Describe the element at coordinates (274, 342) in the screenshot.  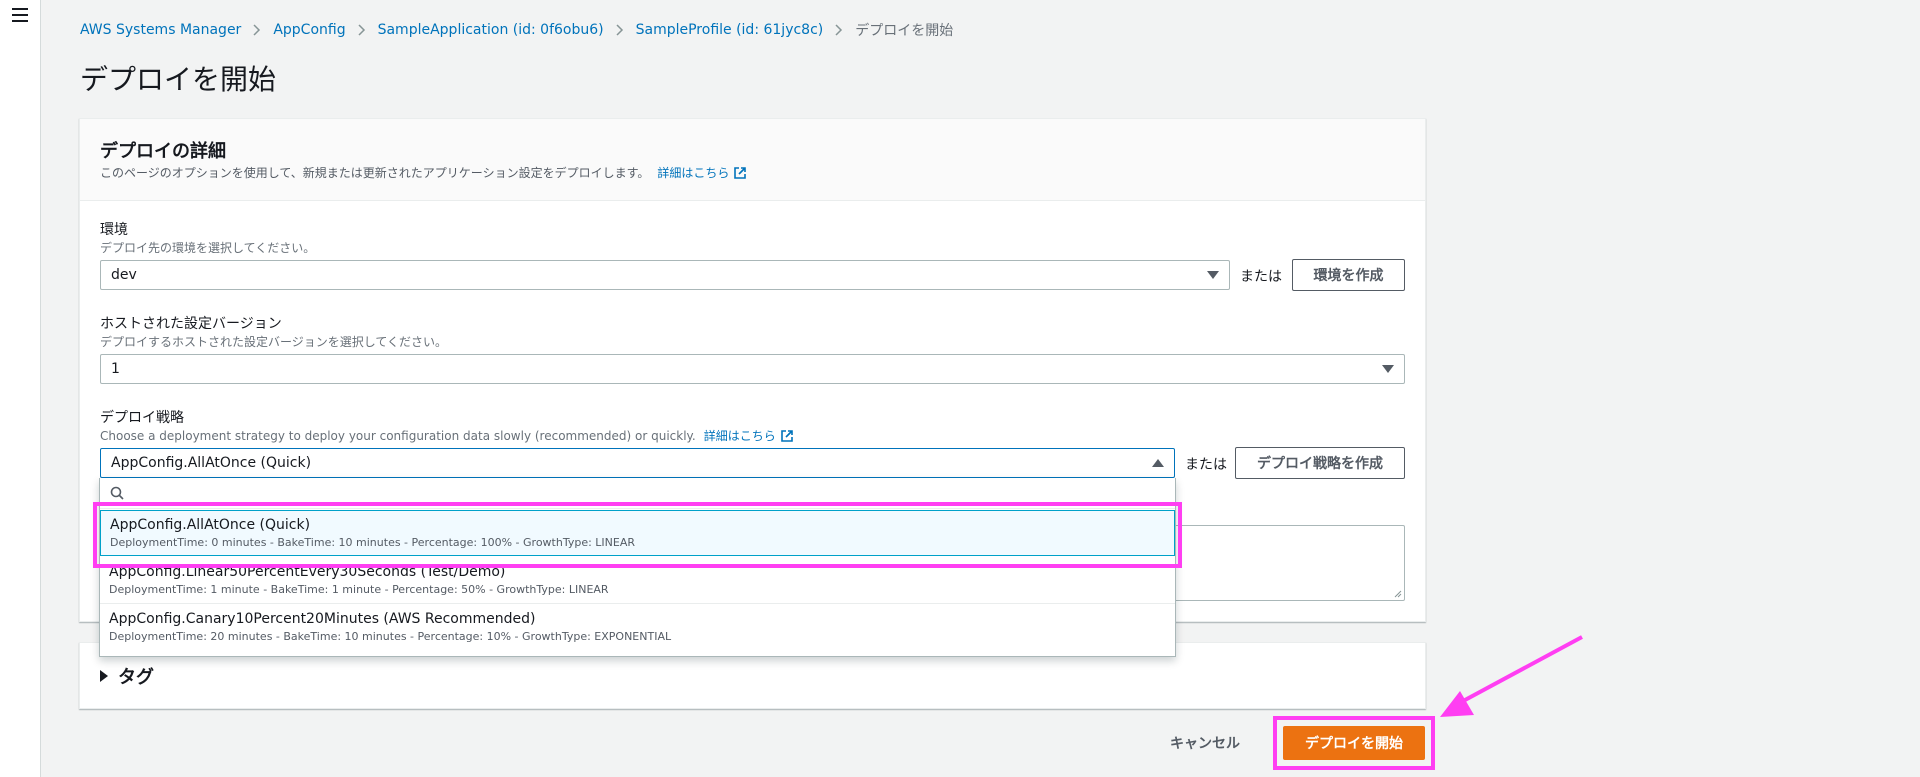
I see `hosted-version-description: デプロイするホストされた設定バージョンを選択してください。` at that location.